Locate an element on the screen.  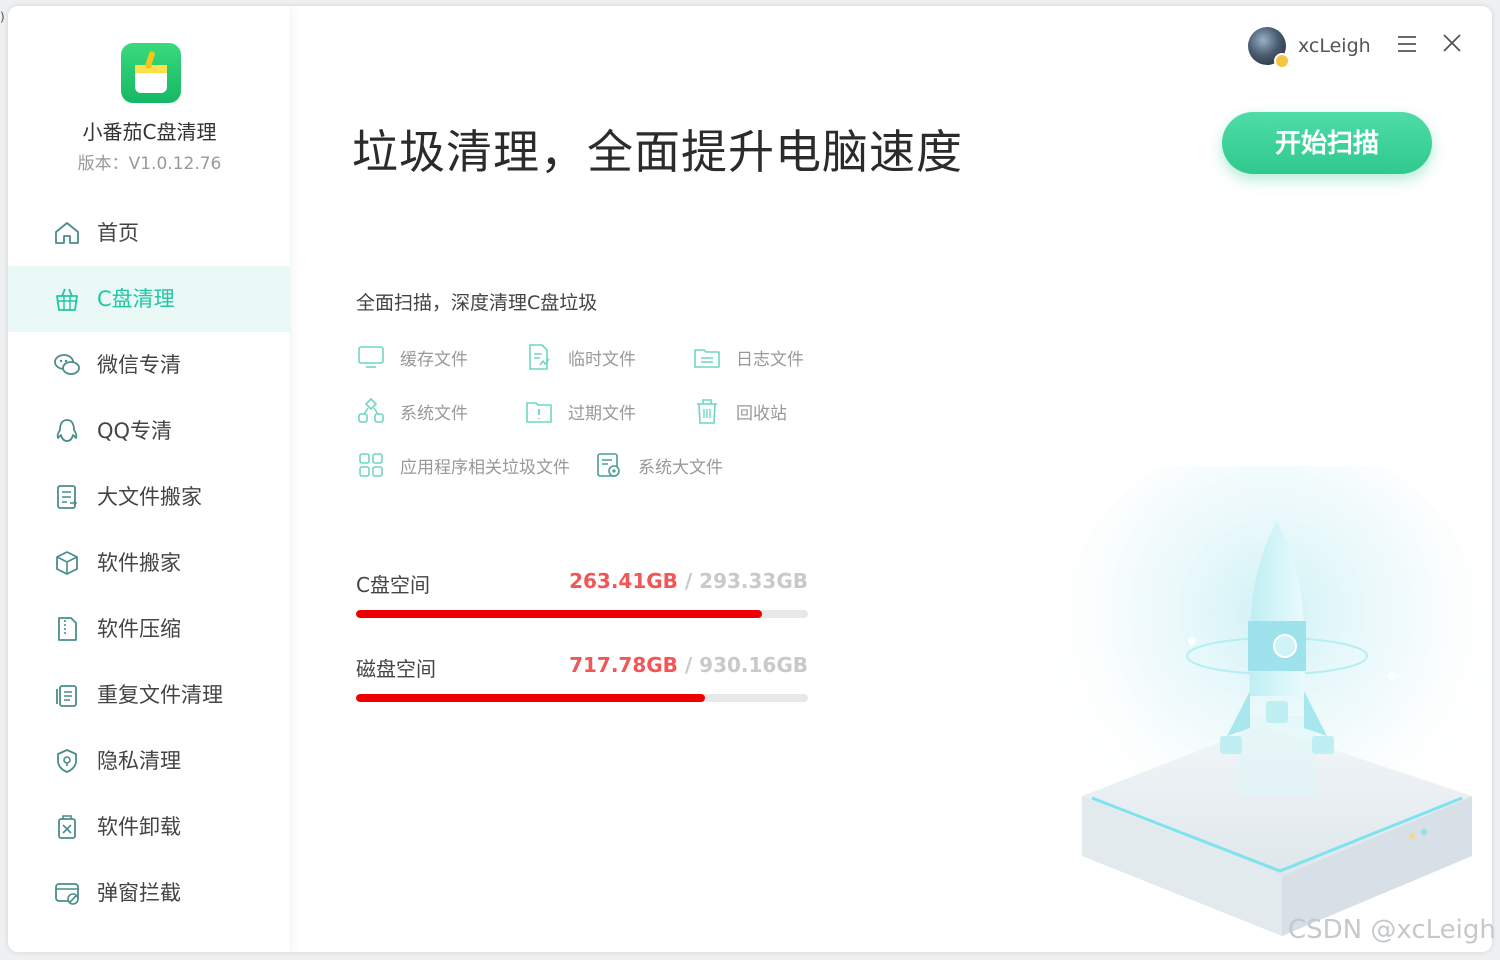
category-temp: 临时文件 is located at coordinates (580, 357).